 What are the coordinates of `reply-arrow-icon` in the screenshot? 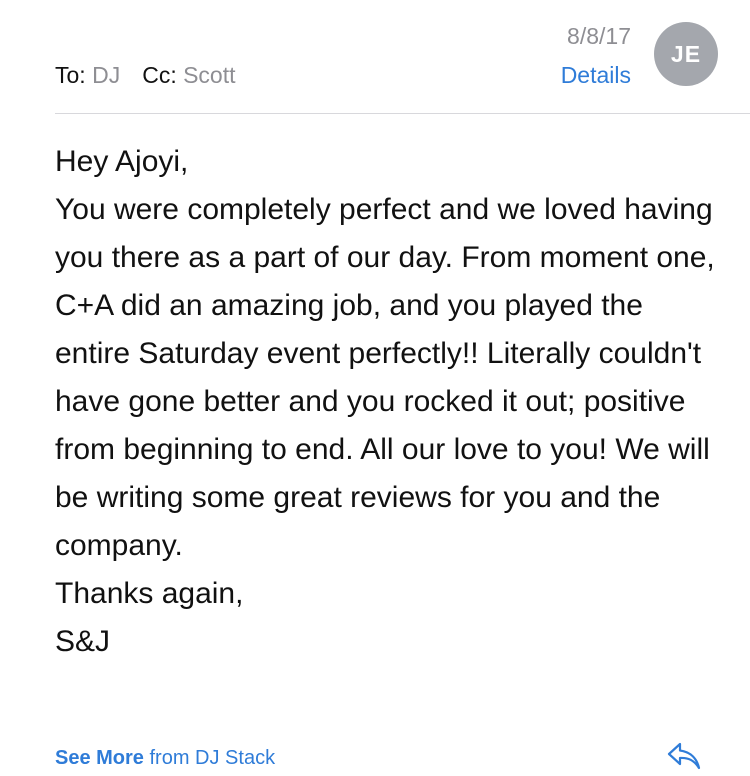 It's located at (684, 756).